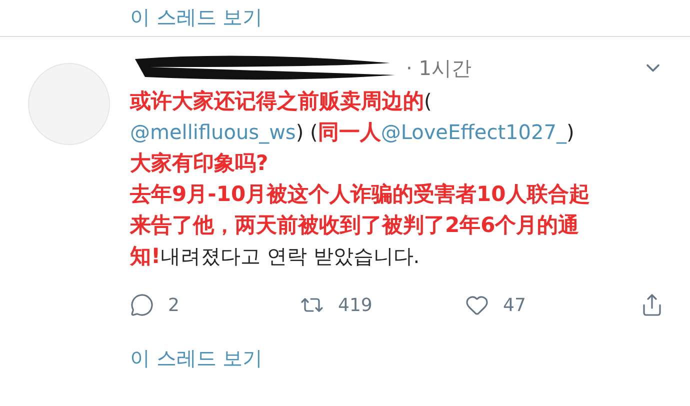  Describe the element at coordinates (382, 305) in the screenshot. I see `retweet-button: 419` at that location.